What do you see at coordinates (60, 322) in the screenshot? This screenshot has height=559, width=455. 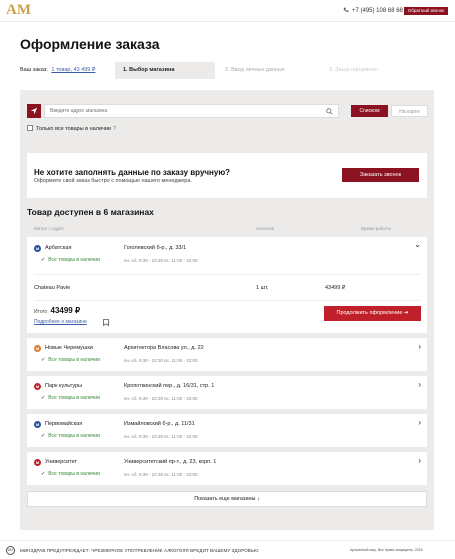 I see `store-details-link: Подробнее о магазине` at bounding box center [60, 322].